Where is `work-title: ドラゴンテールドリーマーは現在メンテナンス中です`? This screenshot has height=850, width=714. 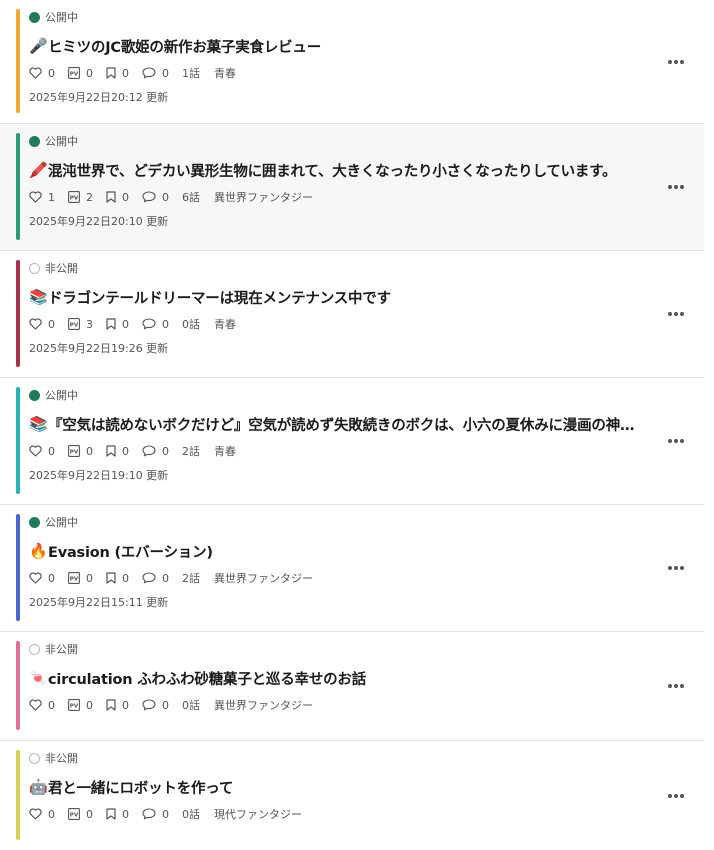 work-title: ドラゴンテールドリーマーは現在メンテナンス中です is located at coordinates (219, 297).